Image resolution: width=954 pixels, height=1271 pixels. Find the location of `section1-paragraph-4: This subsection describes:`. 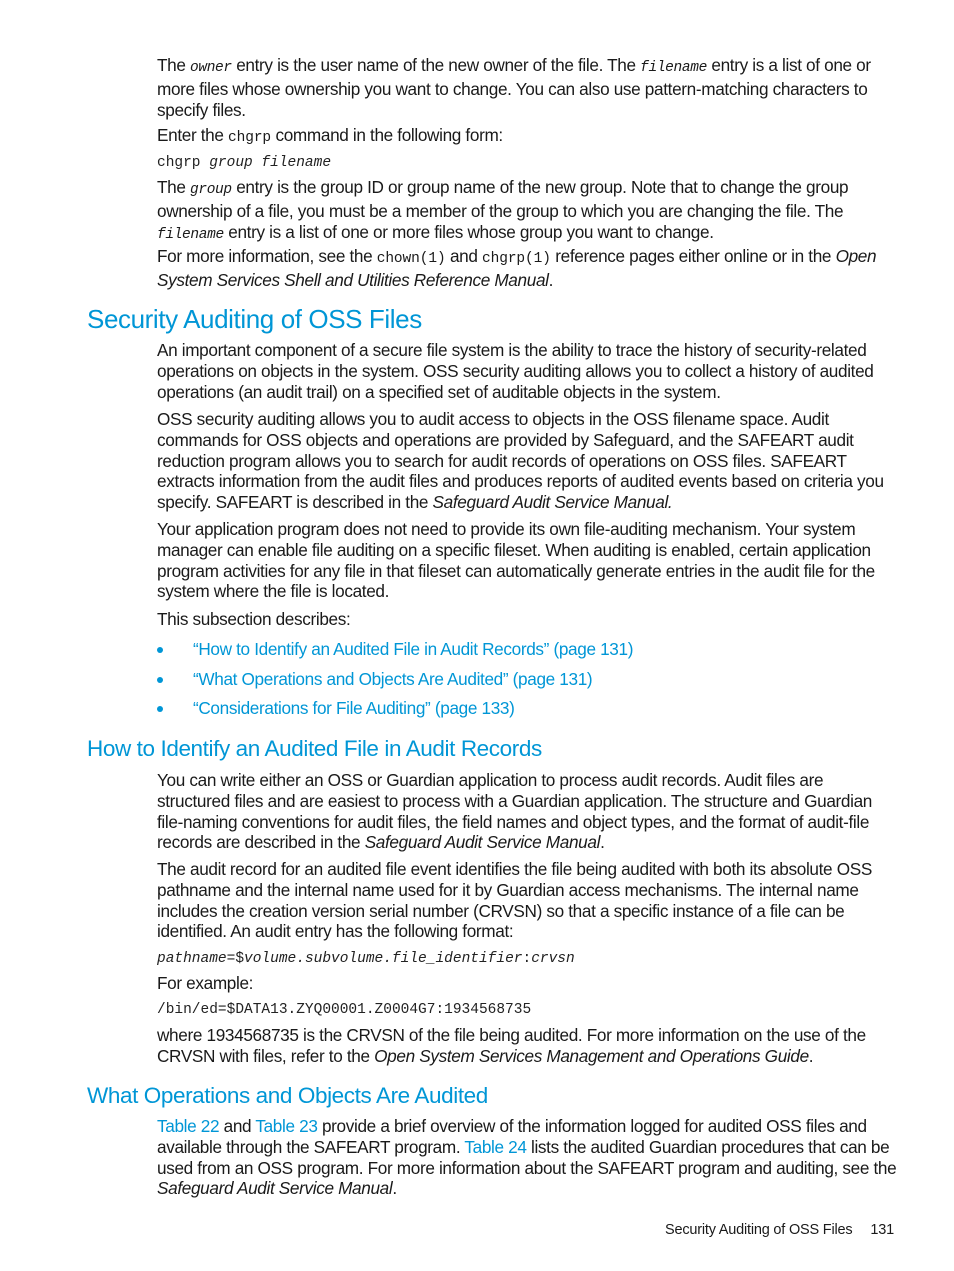

section1-paragraph-4: This subsection describes: is located at coordinates (528, 619).